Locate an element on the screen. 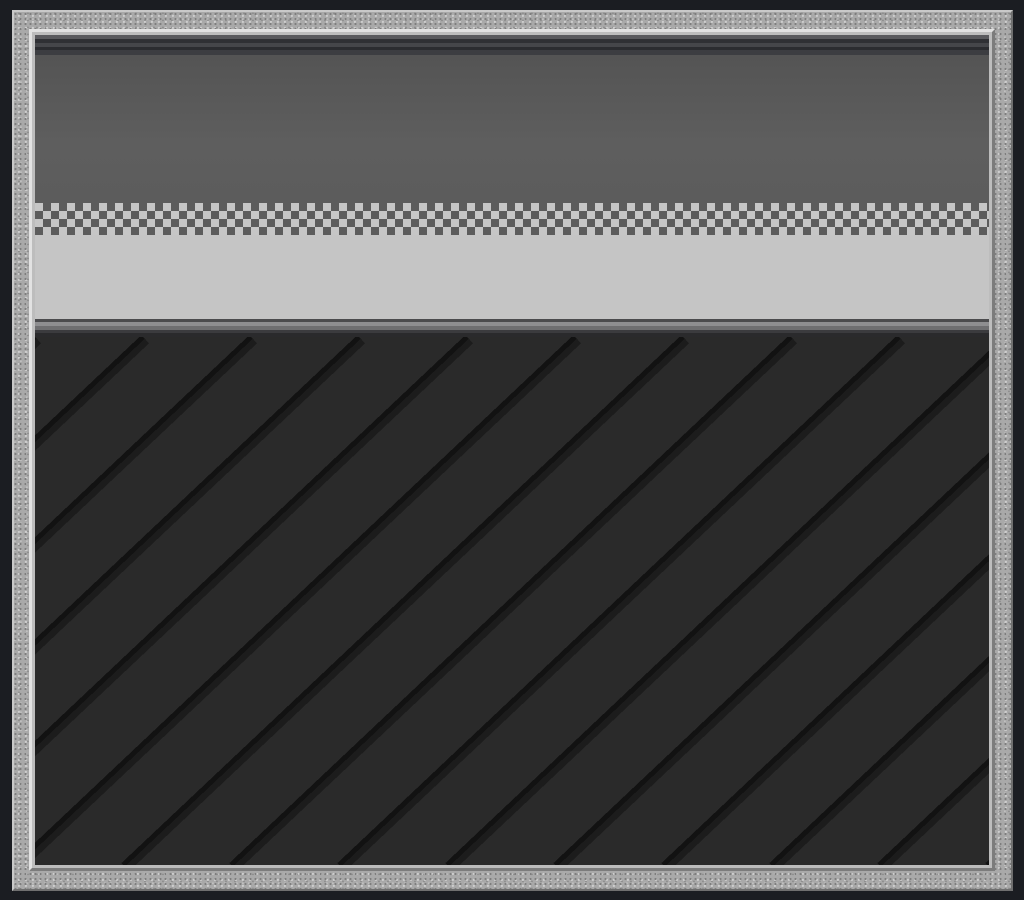 This screenshot has width=1024, height=900. wall-top-rim is located at coordinates (512, 45).